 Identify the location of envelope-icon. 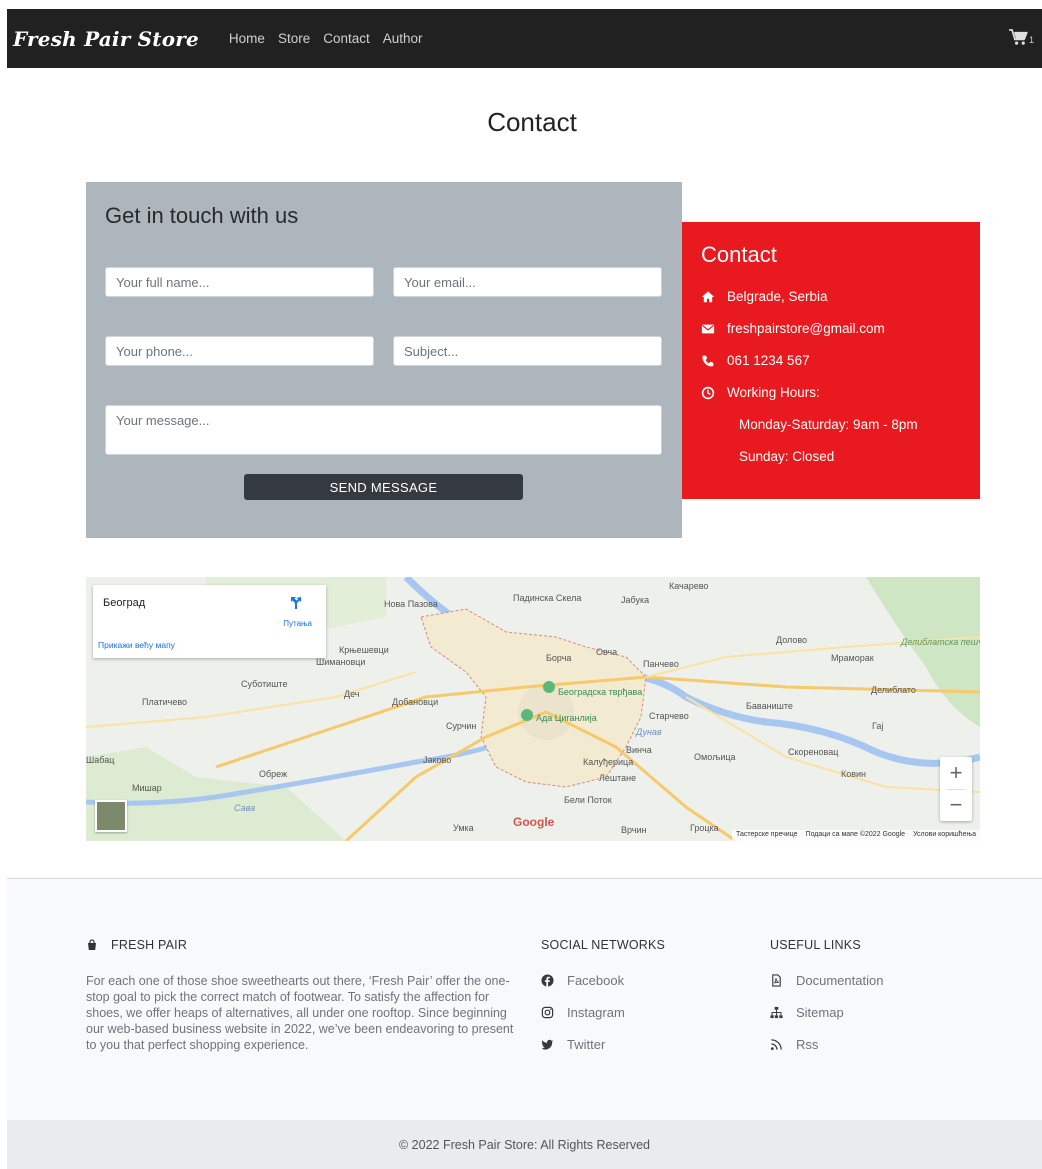
(708, 329).